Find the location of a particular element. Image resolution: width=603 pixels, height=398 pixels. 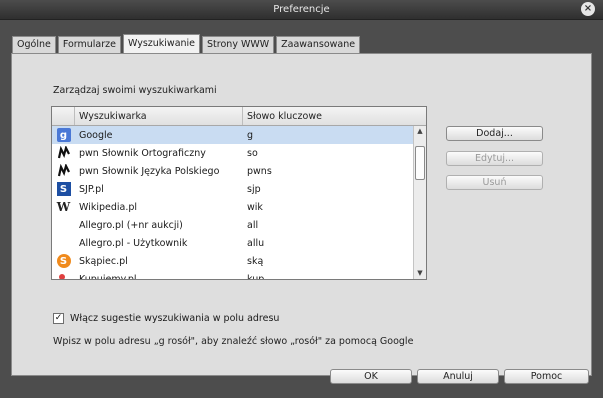

window-title: Preferencje is located at coordinates (301, 9).